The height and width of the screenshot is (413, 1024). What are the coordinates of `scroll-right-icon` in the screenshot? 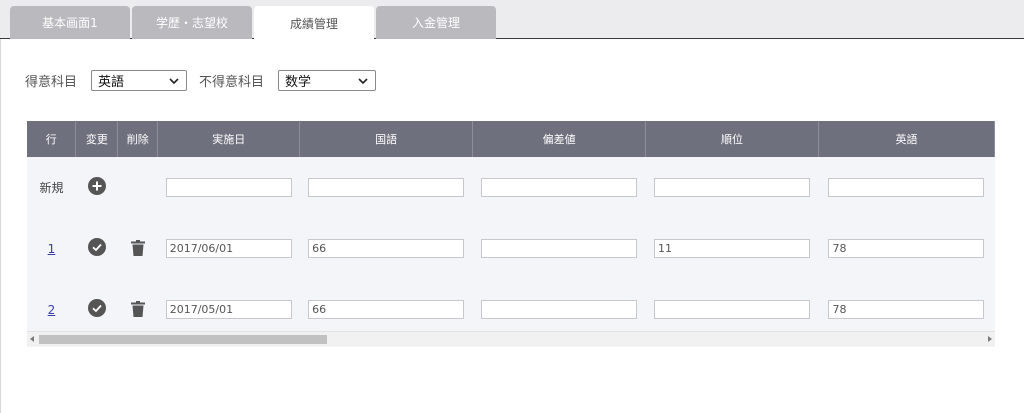 It's located at (990, 339).